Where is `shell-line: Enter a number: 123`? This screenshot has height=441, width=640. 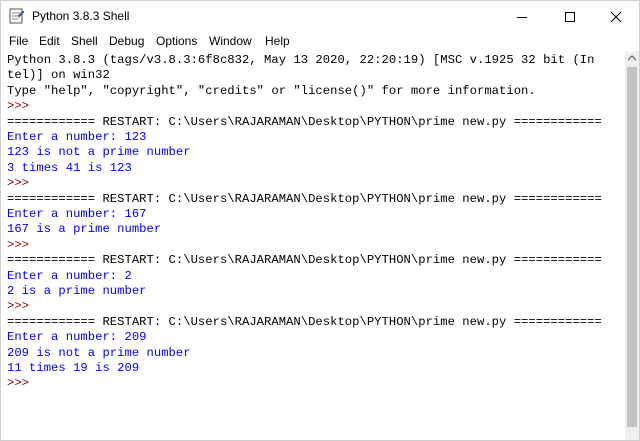 shell-line: Enter a number: 123 is located at coordinates (77, 137).